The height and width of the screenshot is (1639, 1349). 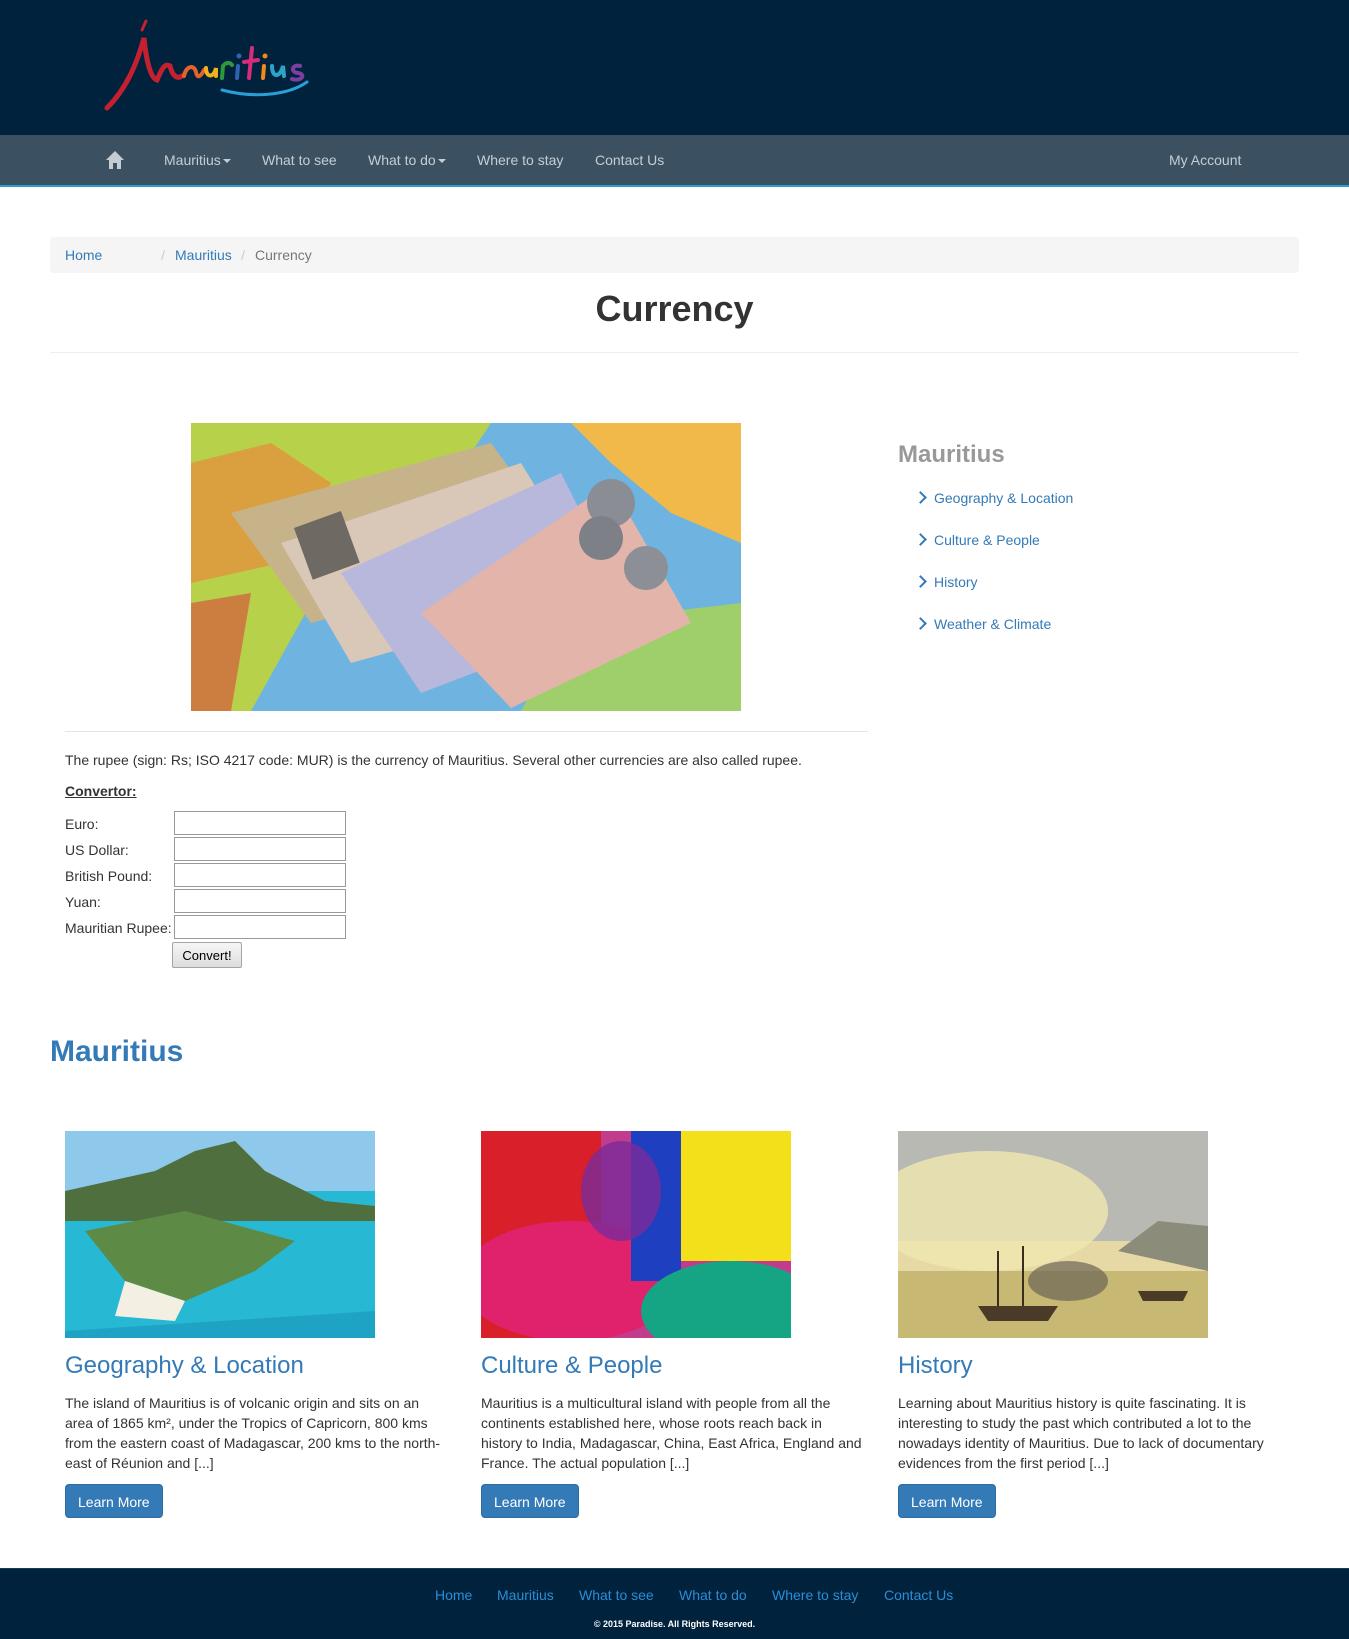 I want to click on sidebar-link-geography: Geography & Location, so click(x=994, y=498).